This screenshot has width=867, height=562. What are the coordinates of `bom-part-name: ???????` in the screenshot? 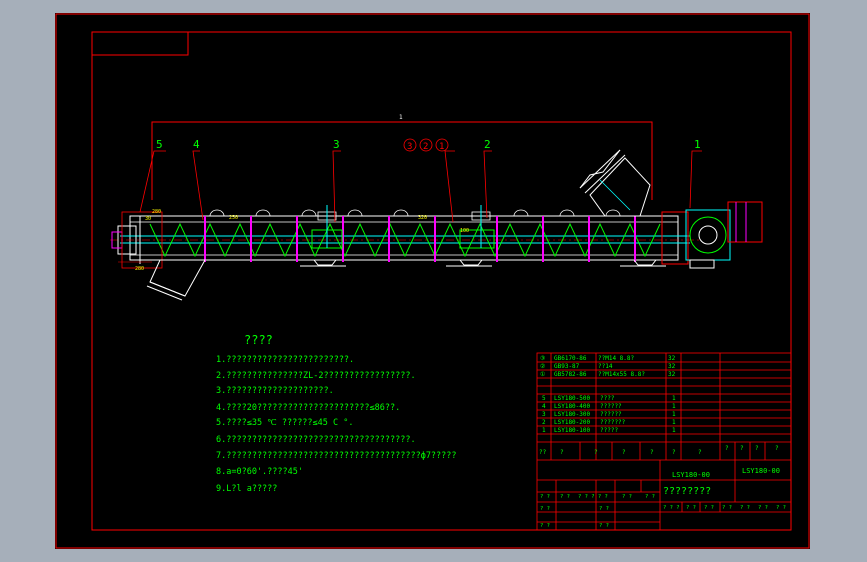 It's located at (613, 422).